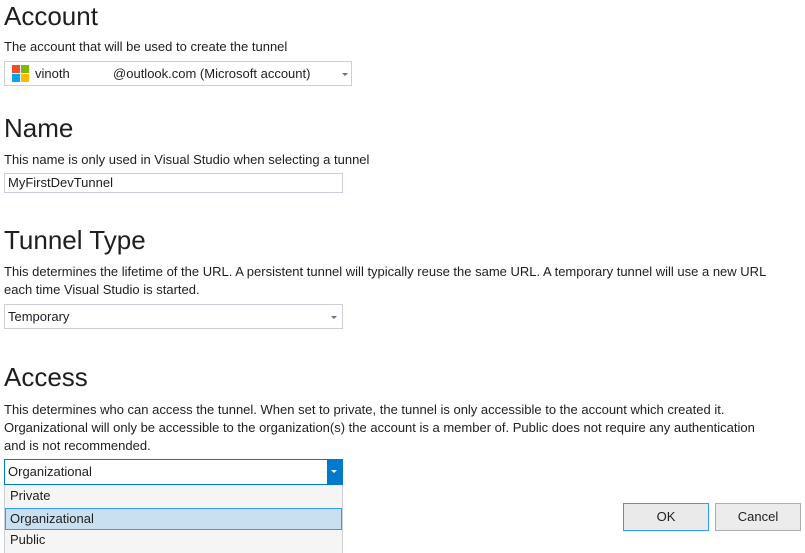  I want to click on microsoft-logo-icon, so click(20, 73).